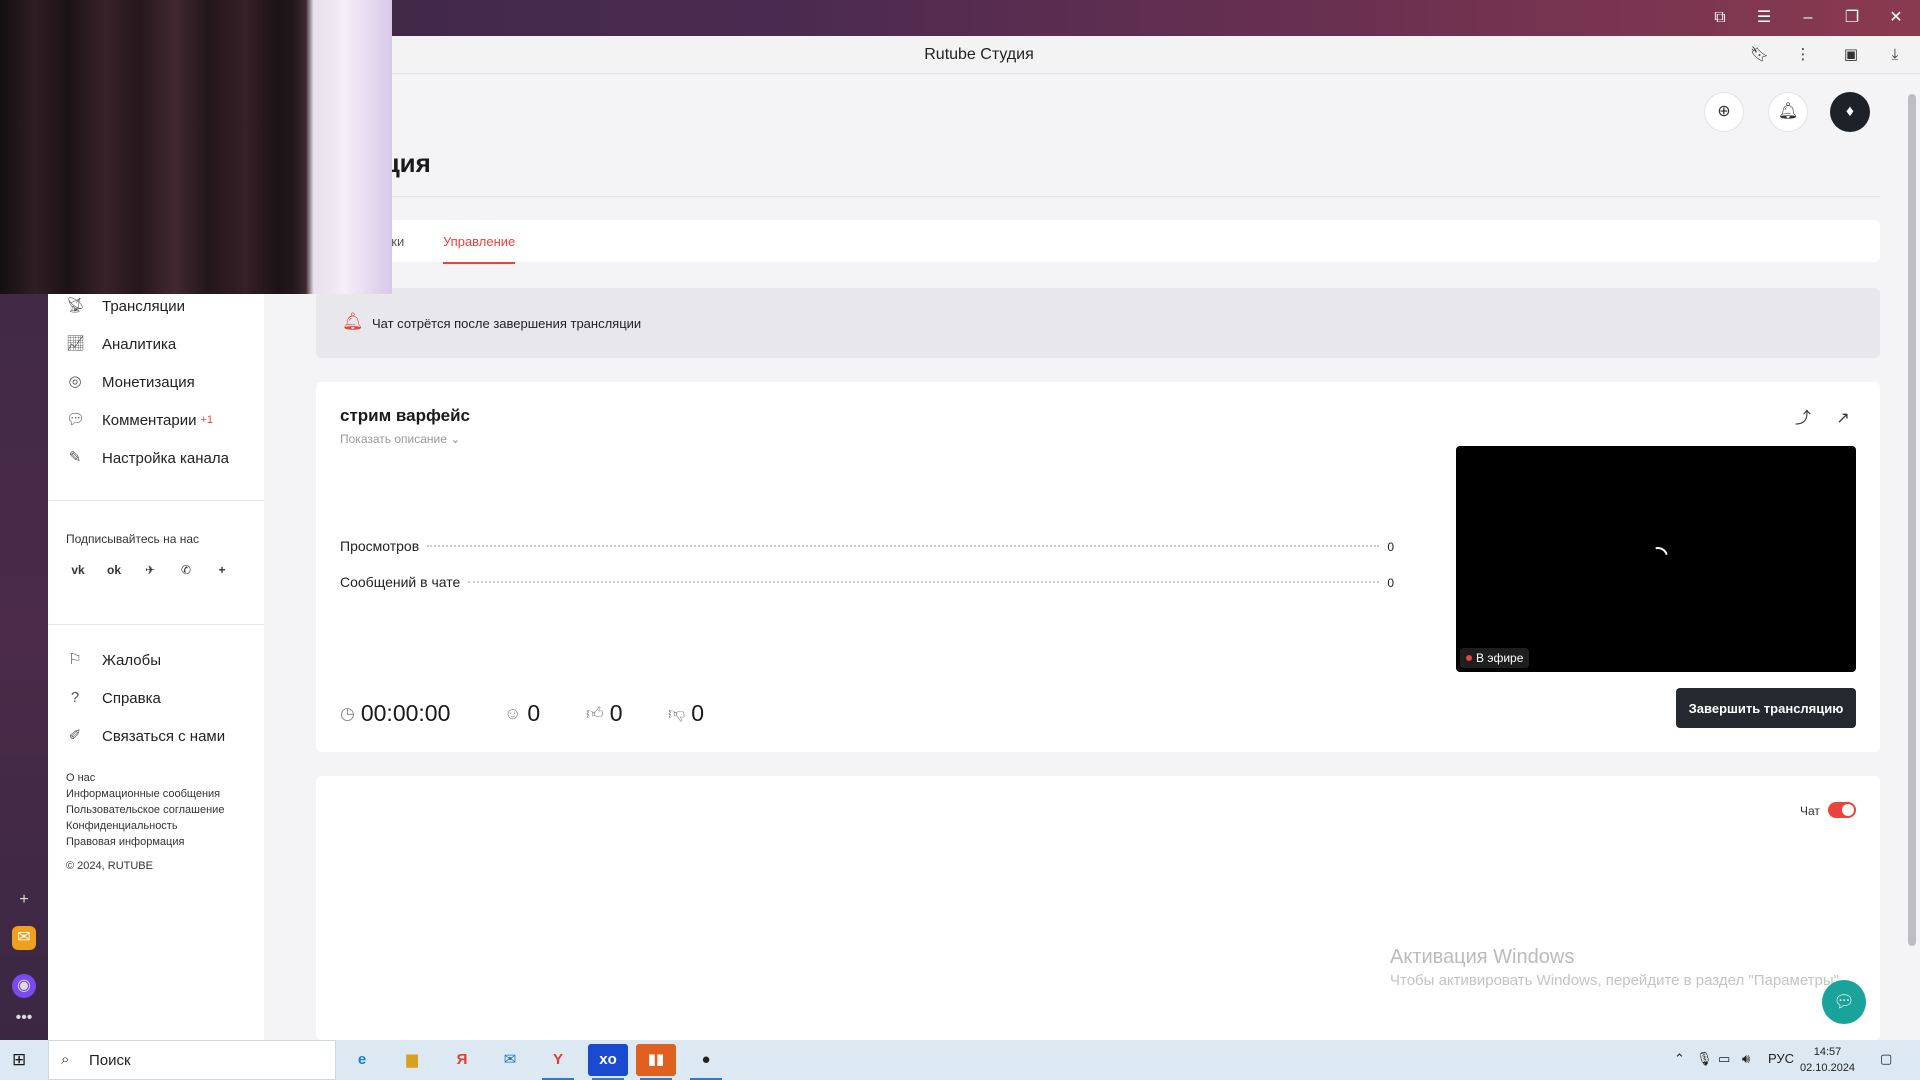  Describe the element at coordinates (139, 344) in the screenshot. I see `sidebar-item-label: Аналитика` at that location.